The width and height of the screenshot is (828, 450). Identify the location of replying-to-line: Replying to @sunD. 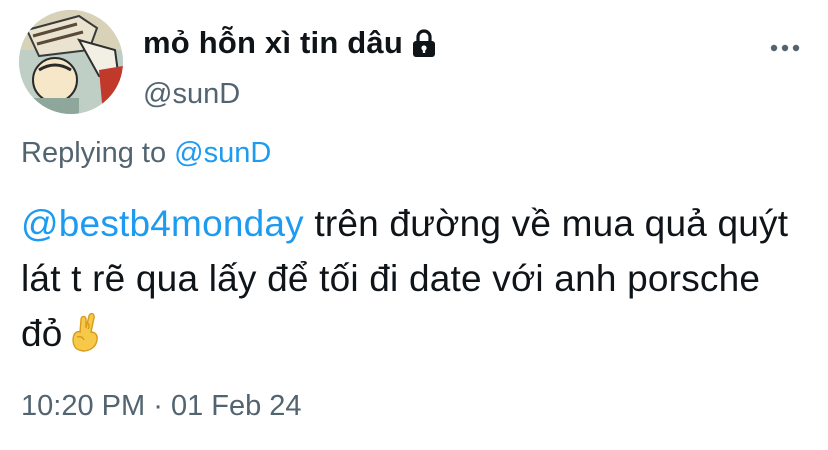
(146, 153).